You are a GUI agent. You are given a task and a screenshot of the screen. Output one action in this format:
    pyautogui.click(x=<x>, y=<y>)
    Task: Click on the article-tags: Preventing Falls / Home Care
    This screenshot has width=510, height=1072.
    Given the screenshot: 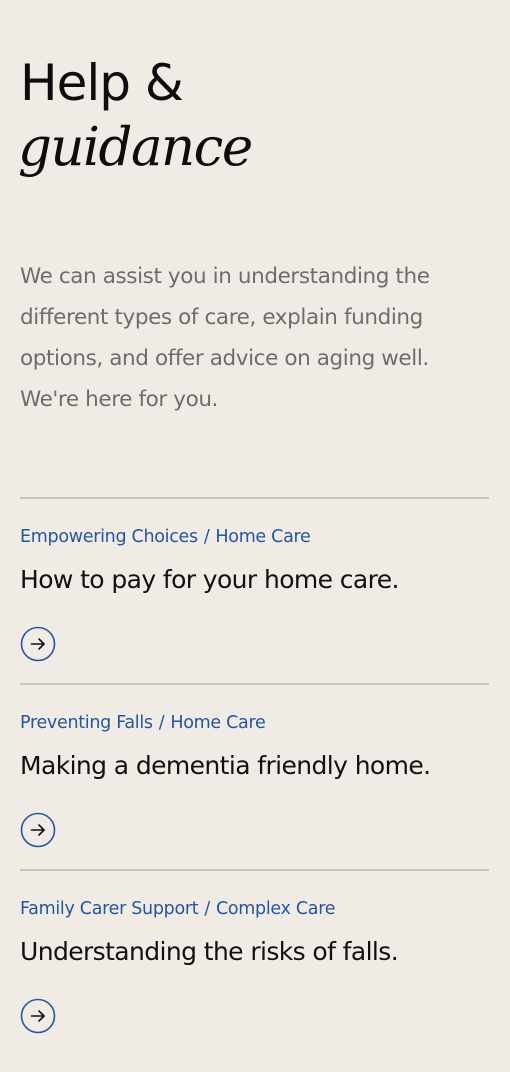 What is the action you would take?
    pyautogui.click(x=143, y=723)
    